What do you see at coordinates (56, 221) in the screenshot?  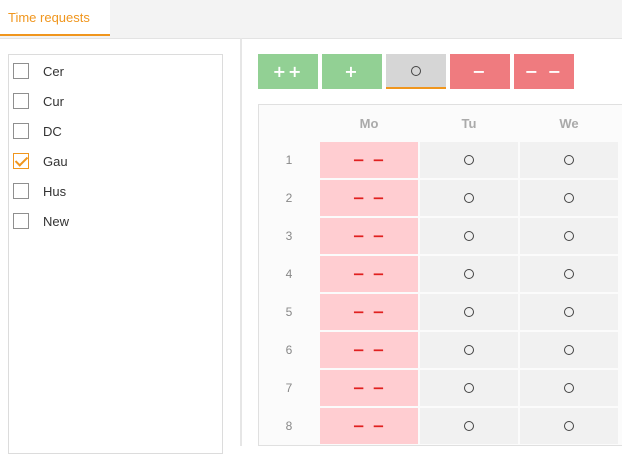 I see `employee-label: New` at bounding box center [56, 221].